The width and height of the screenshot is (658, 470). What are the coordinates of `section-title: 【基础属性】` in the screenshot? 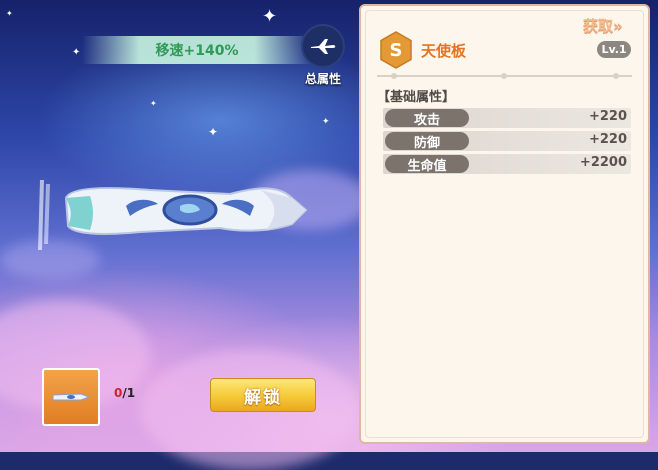 It's located at (416, 97).